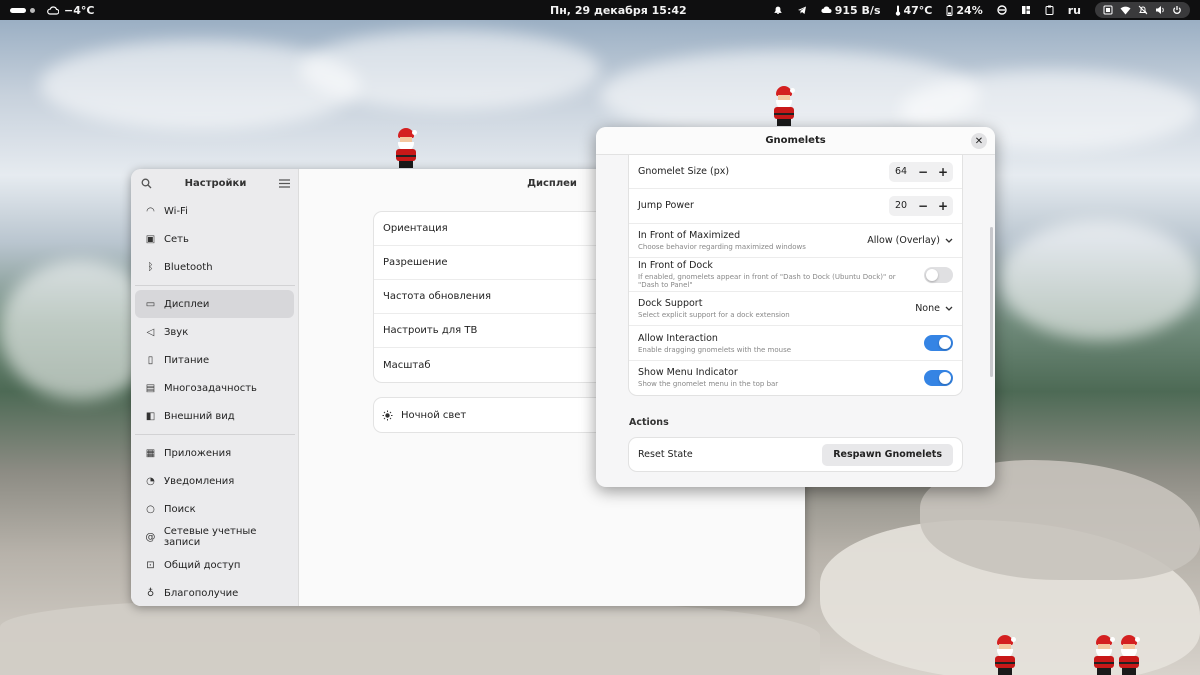 This screenshot has height=675, width=1200. Describe the element at coordinates (938, 343) in the screenshot. I see `allow-interaction-toggle` at that location.